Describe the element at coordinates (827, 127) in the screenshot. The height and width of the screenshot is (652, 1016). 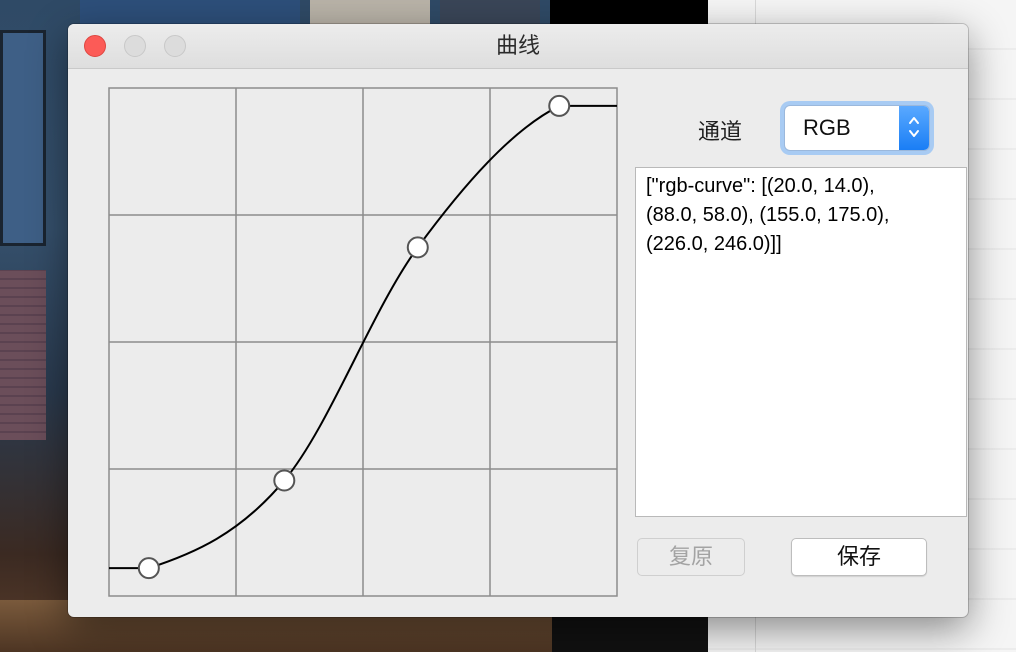
I see `channel-selected-value: RGB` at that location.